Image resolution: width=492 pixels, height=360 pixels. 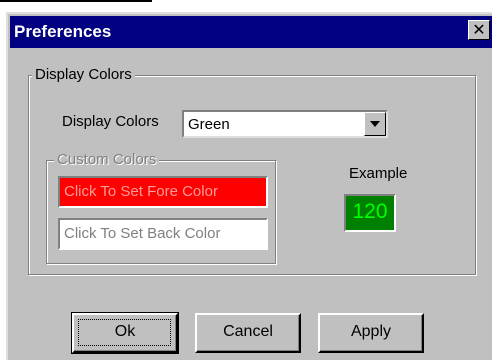 I want to click on apply-button: Apply, so click(x=371, y=333).